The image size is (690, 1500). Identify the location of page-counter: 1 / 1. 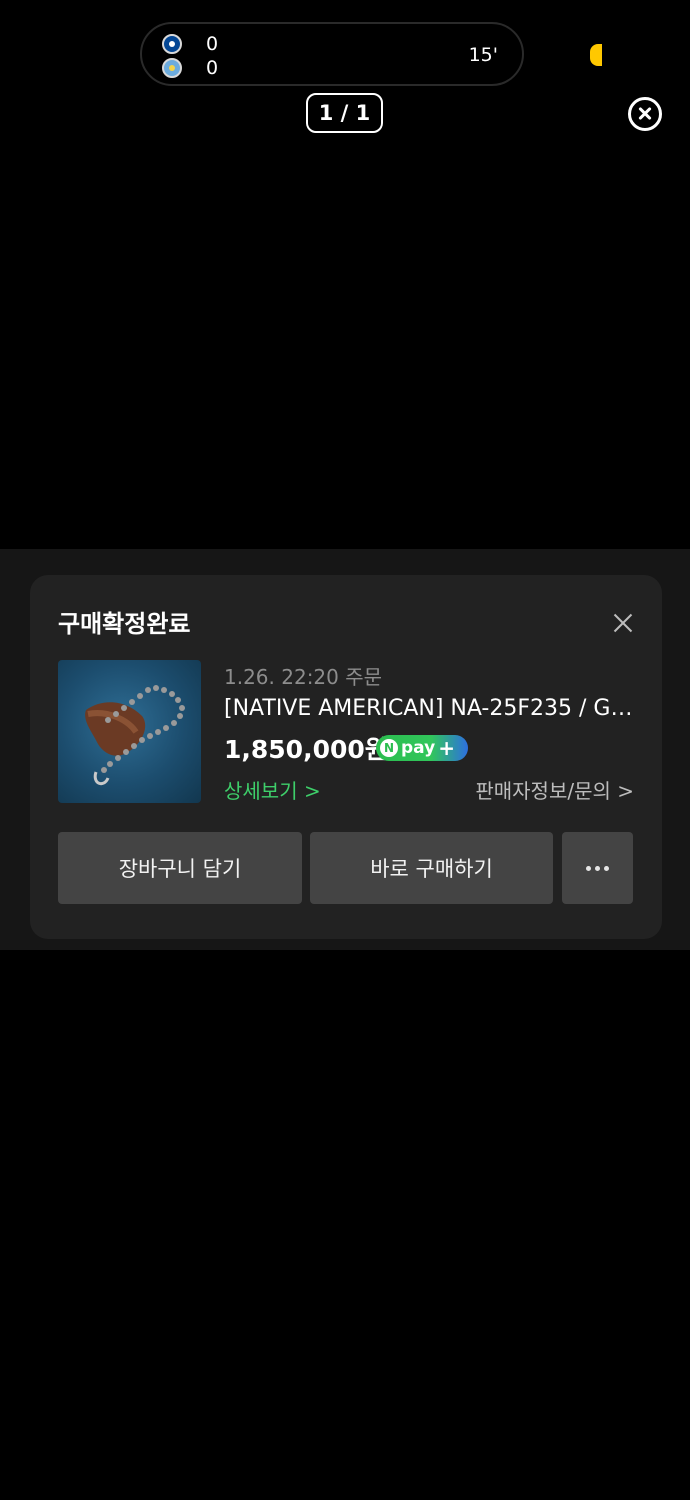
(344, 113).